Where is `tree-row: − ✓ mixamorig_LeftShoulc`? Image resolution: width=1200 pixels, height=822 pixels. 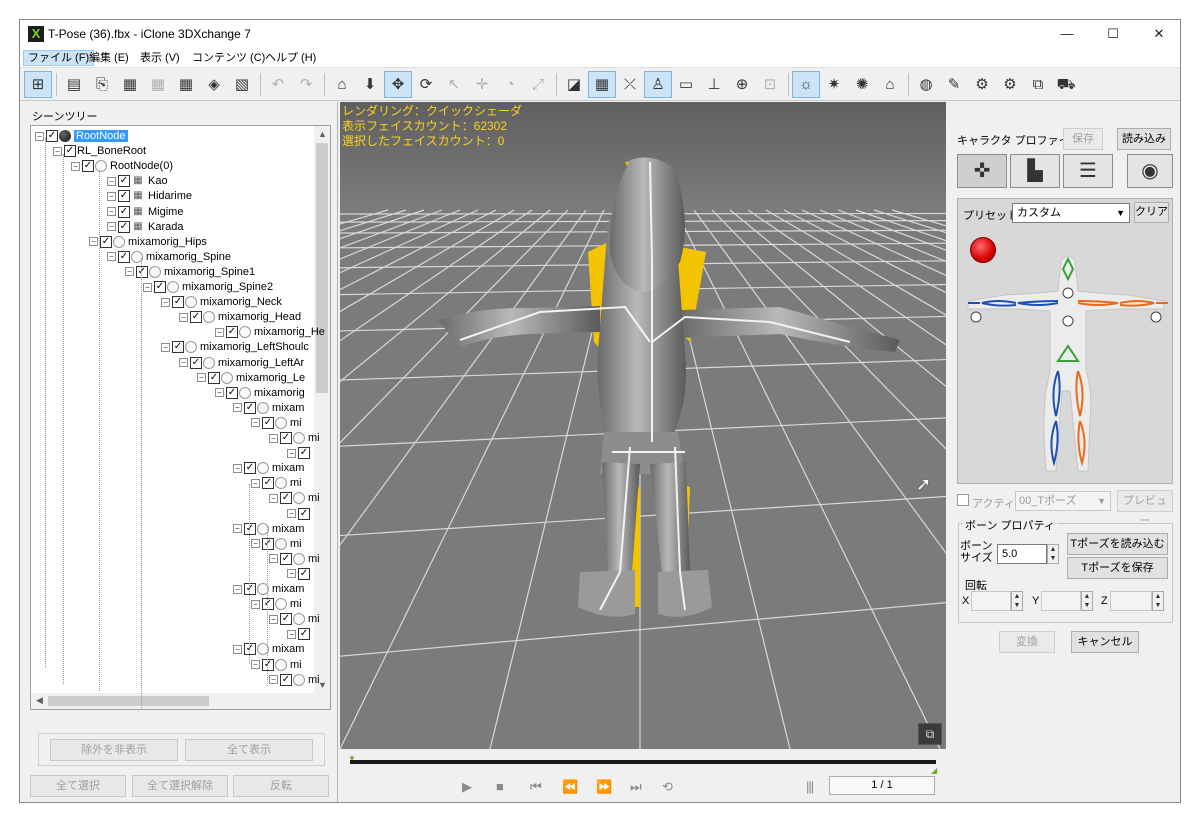
tree-row: − ✓ mixamorig_LeftShoulc is located at coordinates (235, 347).